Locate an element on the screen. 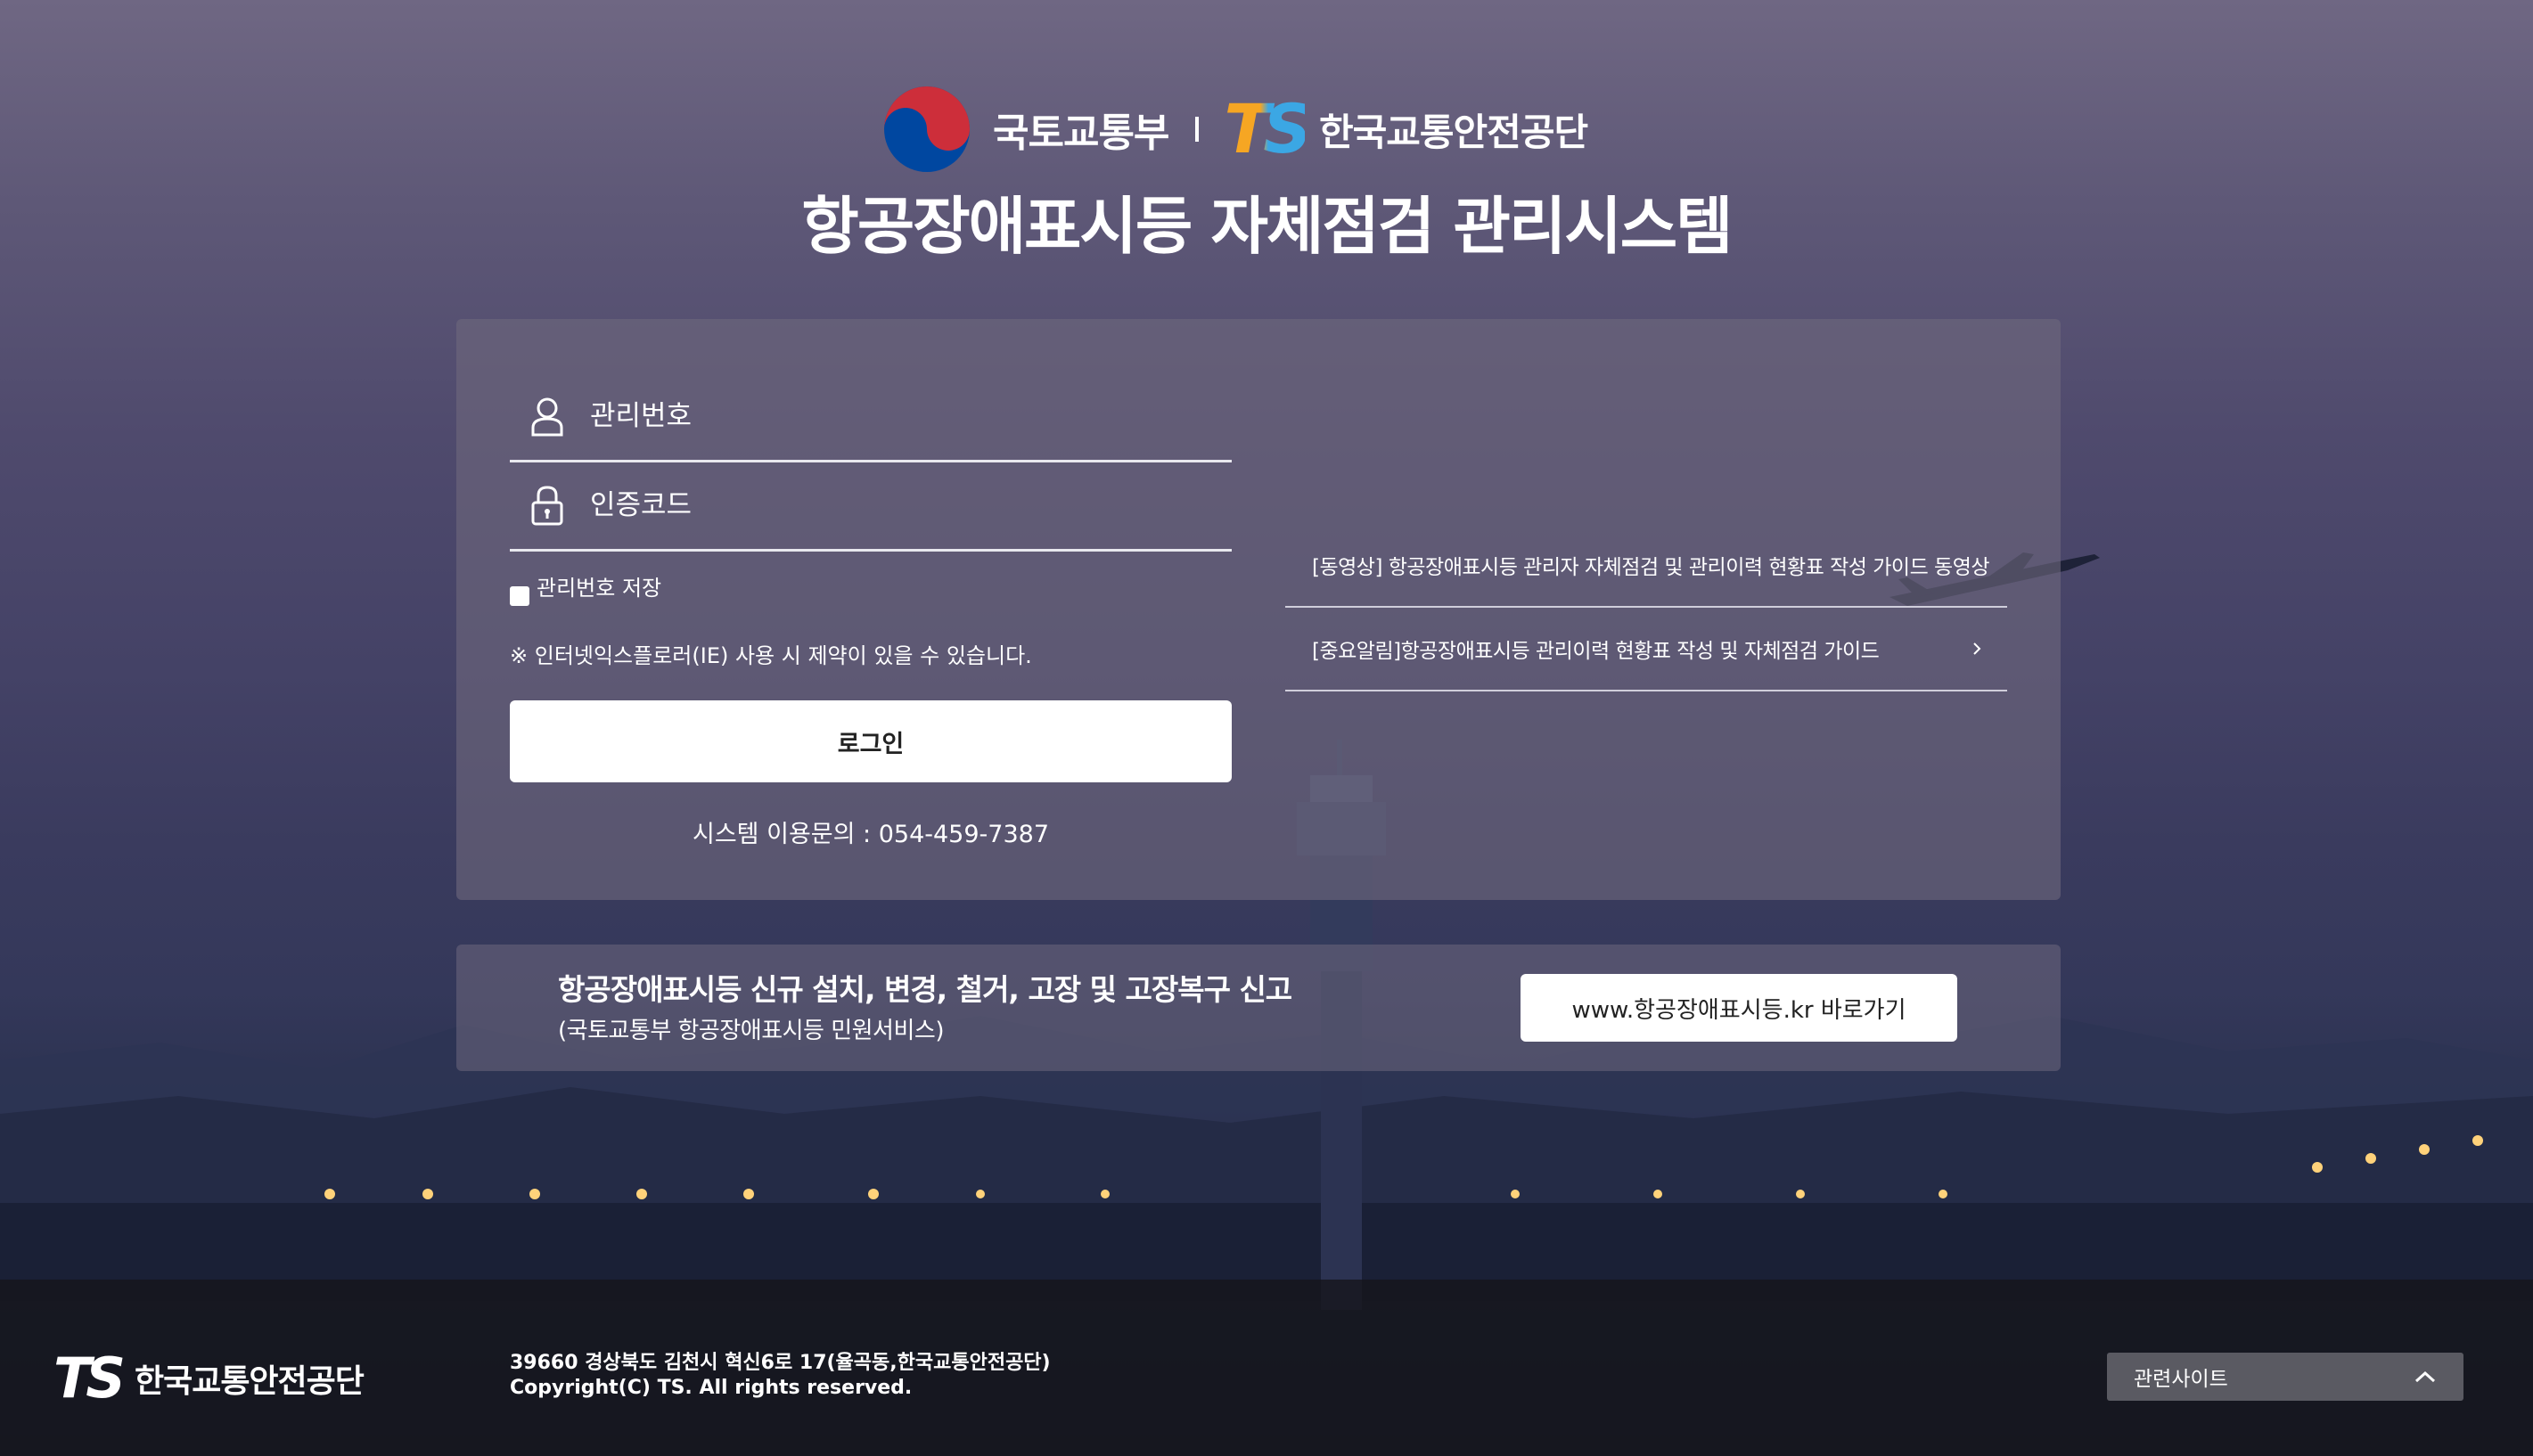 The image size is (2533, 1456). footer-copyright: Copyright(C) TS. All rights reserved. is located at coordinates (711, 1388).